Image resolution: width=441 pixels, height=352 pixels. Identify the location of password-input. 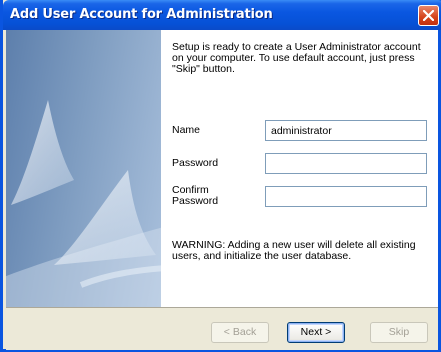
(346, 163).